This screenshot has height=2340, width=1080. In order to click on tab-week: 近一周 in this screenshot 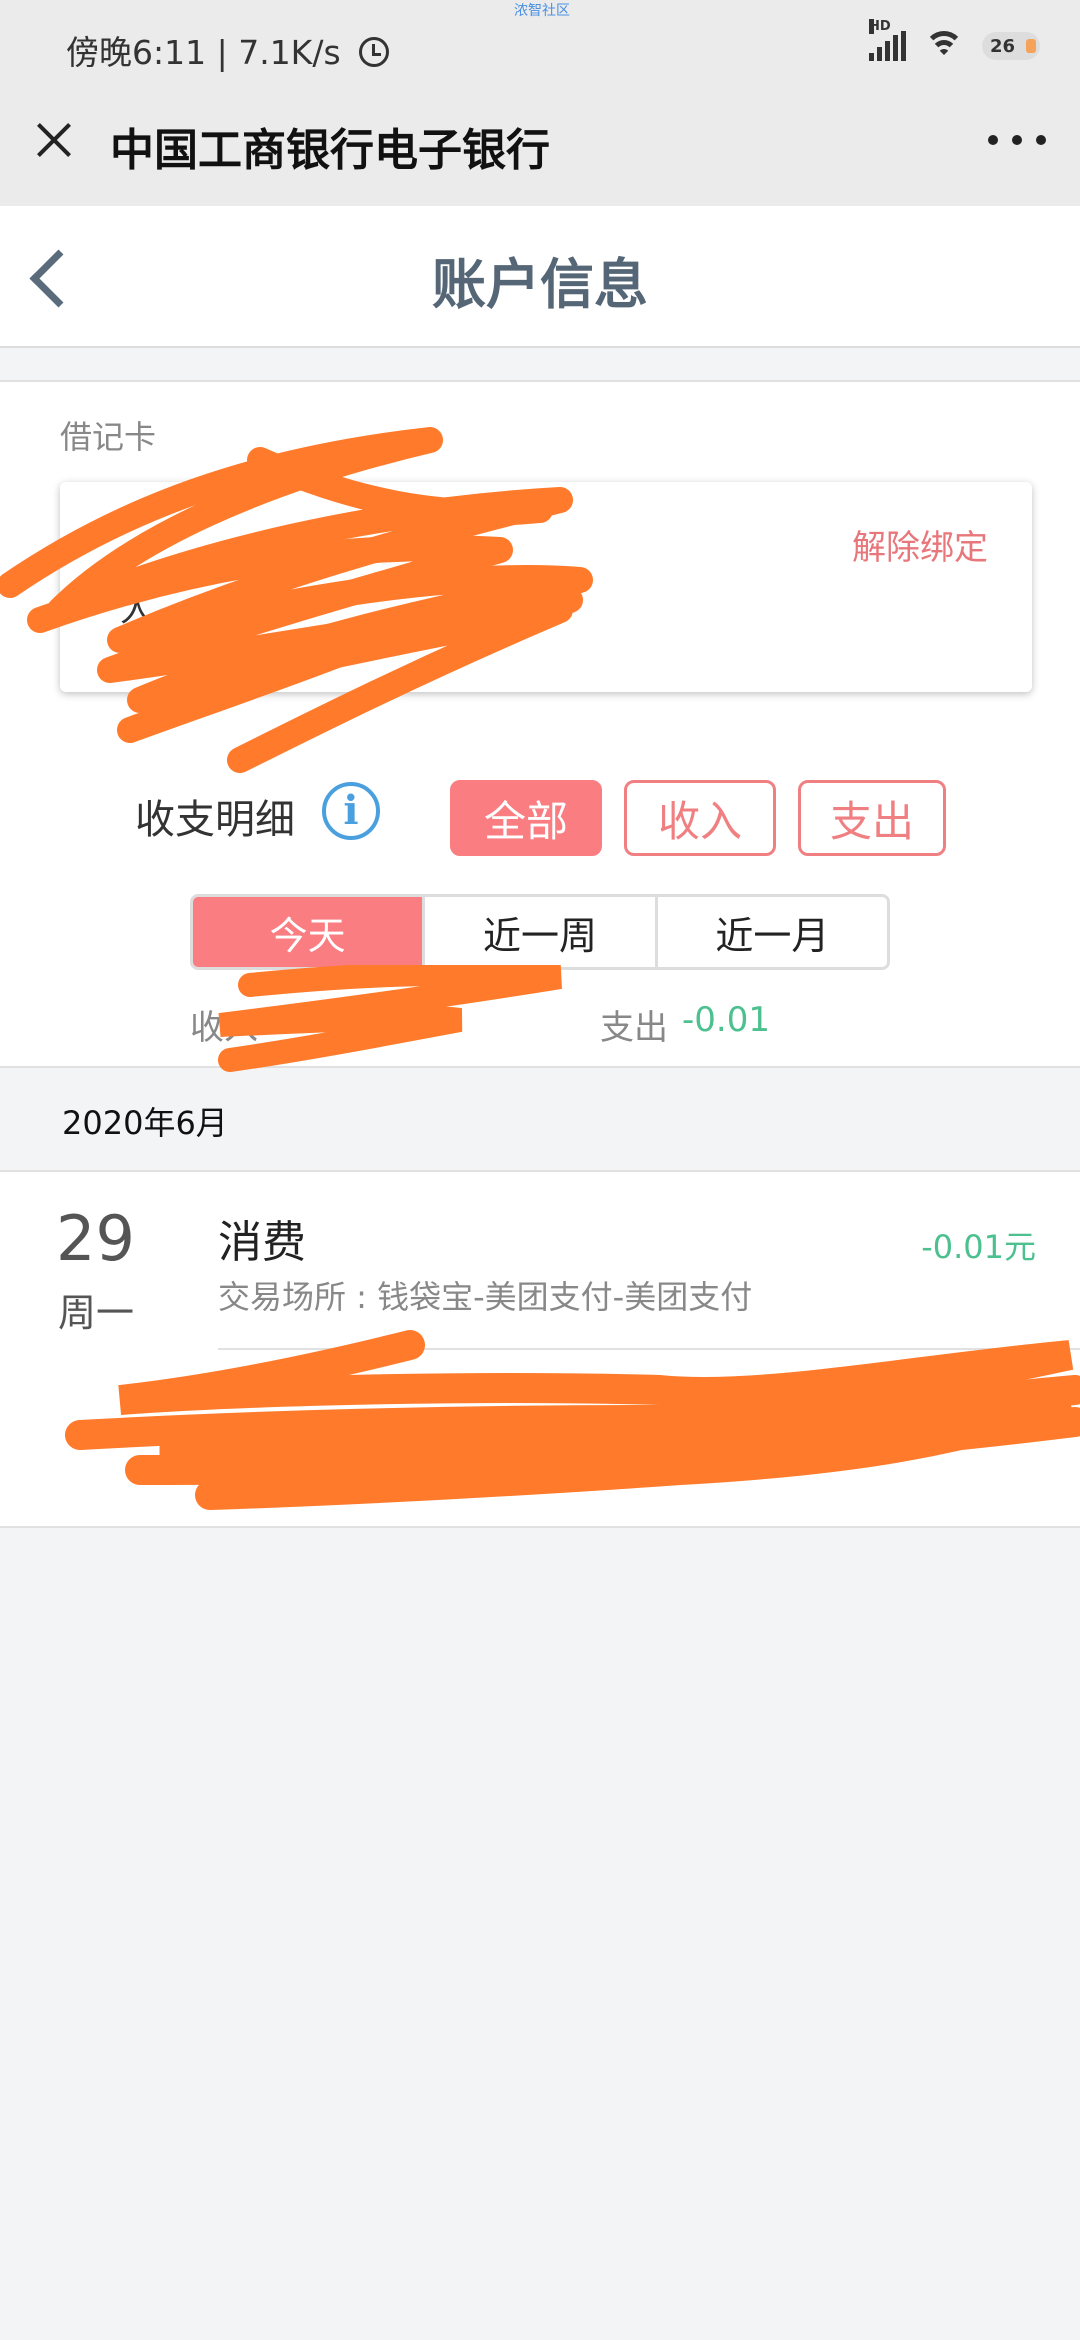, I will do `click(538, 932)`.